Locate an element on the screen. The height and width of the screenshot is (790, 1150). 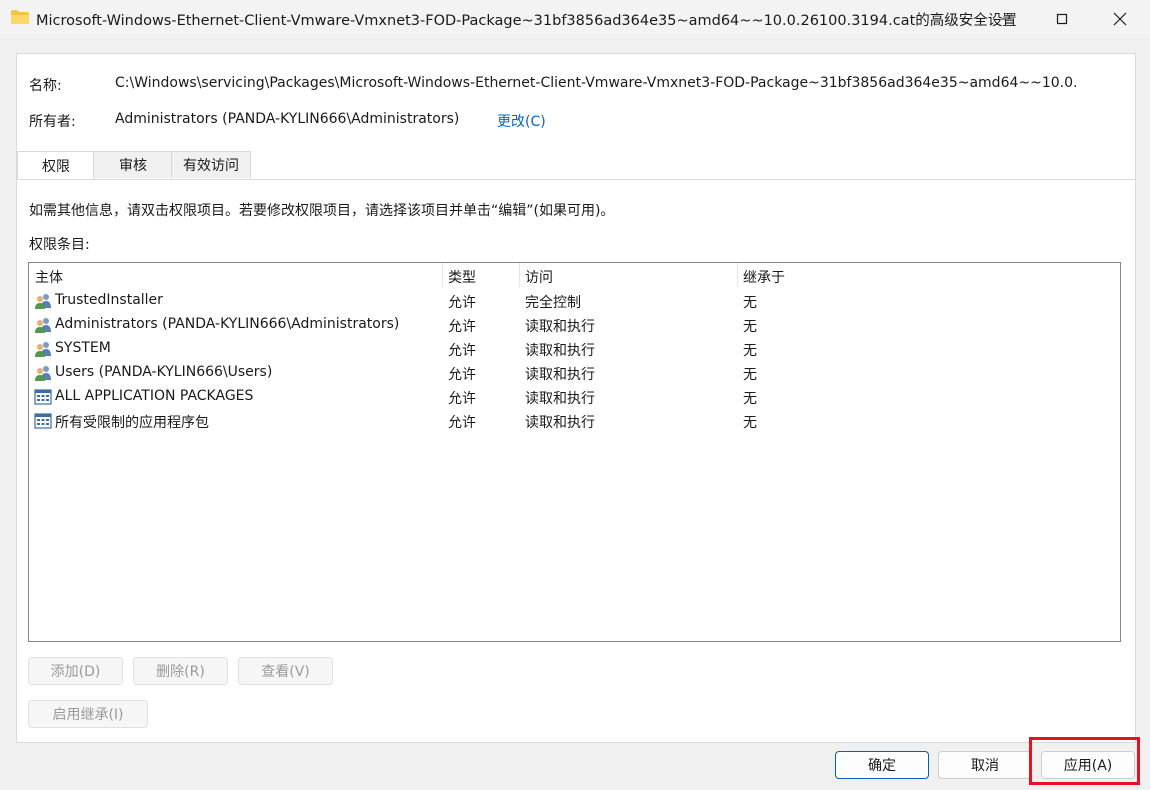
add-button: 添加(D) is located at coordinates (75, 671).